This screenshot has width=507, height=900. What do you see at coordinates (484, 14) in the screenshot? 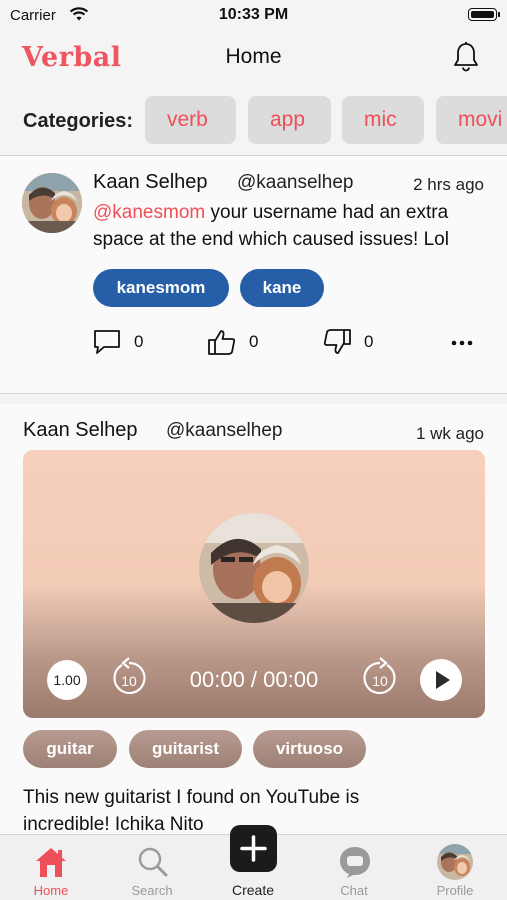
I see `battery-icon` at bounding box center [484, 14].